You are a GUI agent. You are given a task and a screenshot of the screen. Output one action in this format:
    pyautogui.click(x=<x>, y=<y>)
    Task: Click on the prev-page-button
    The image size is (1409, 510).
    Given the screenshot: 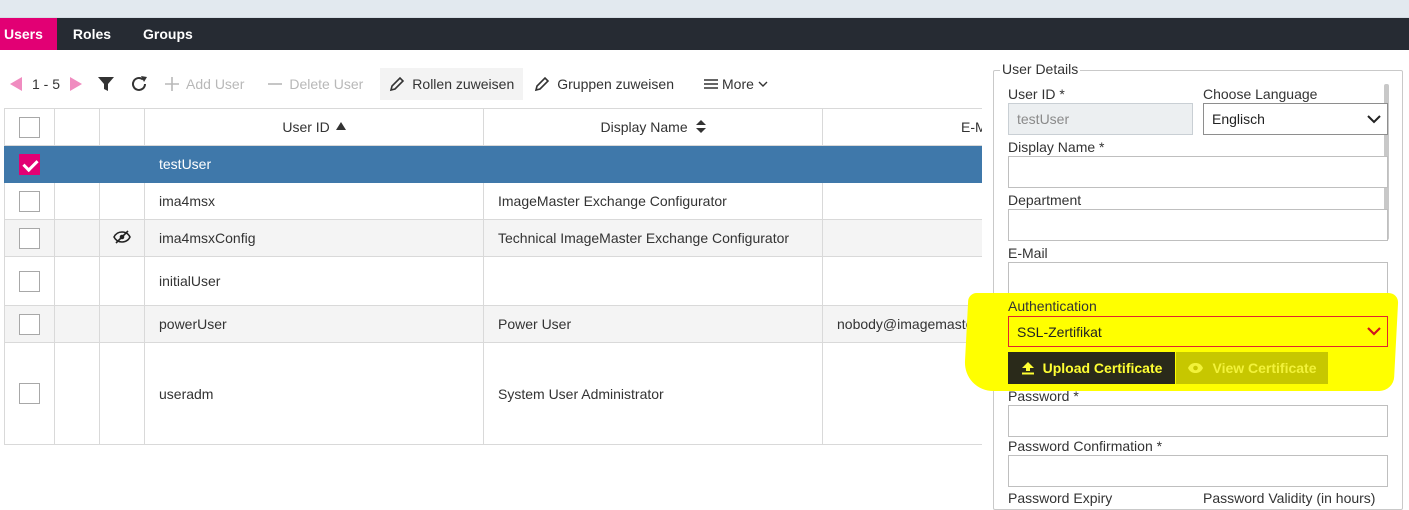 What is the action you would take?
    pyautogui.click(x=13, y=84)
    